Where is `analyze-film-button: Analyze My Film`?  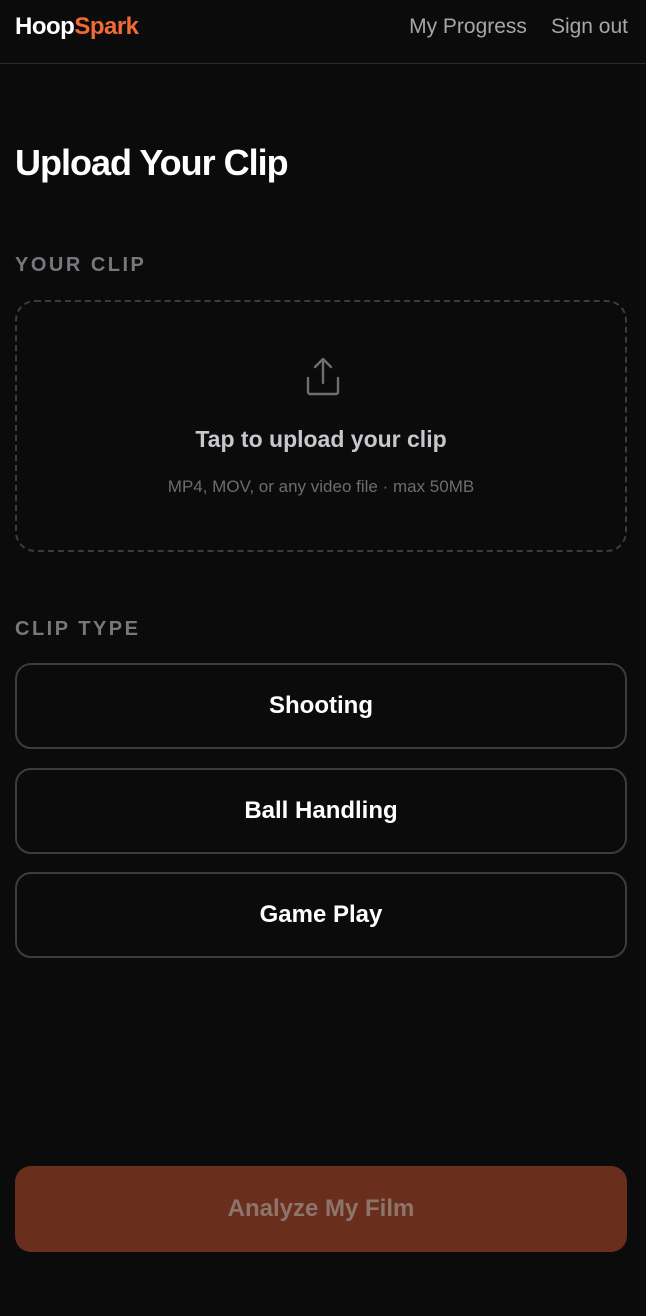 analyze-film-button: Analyze My Film is located at coordinates (321, 1209).